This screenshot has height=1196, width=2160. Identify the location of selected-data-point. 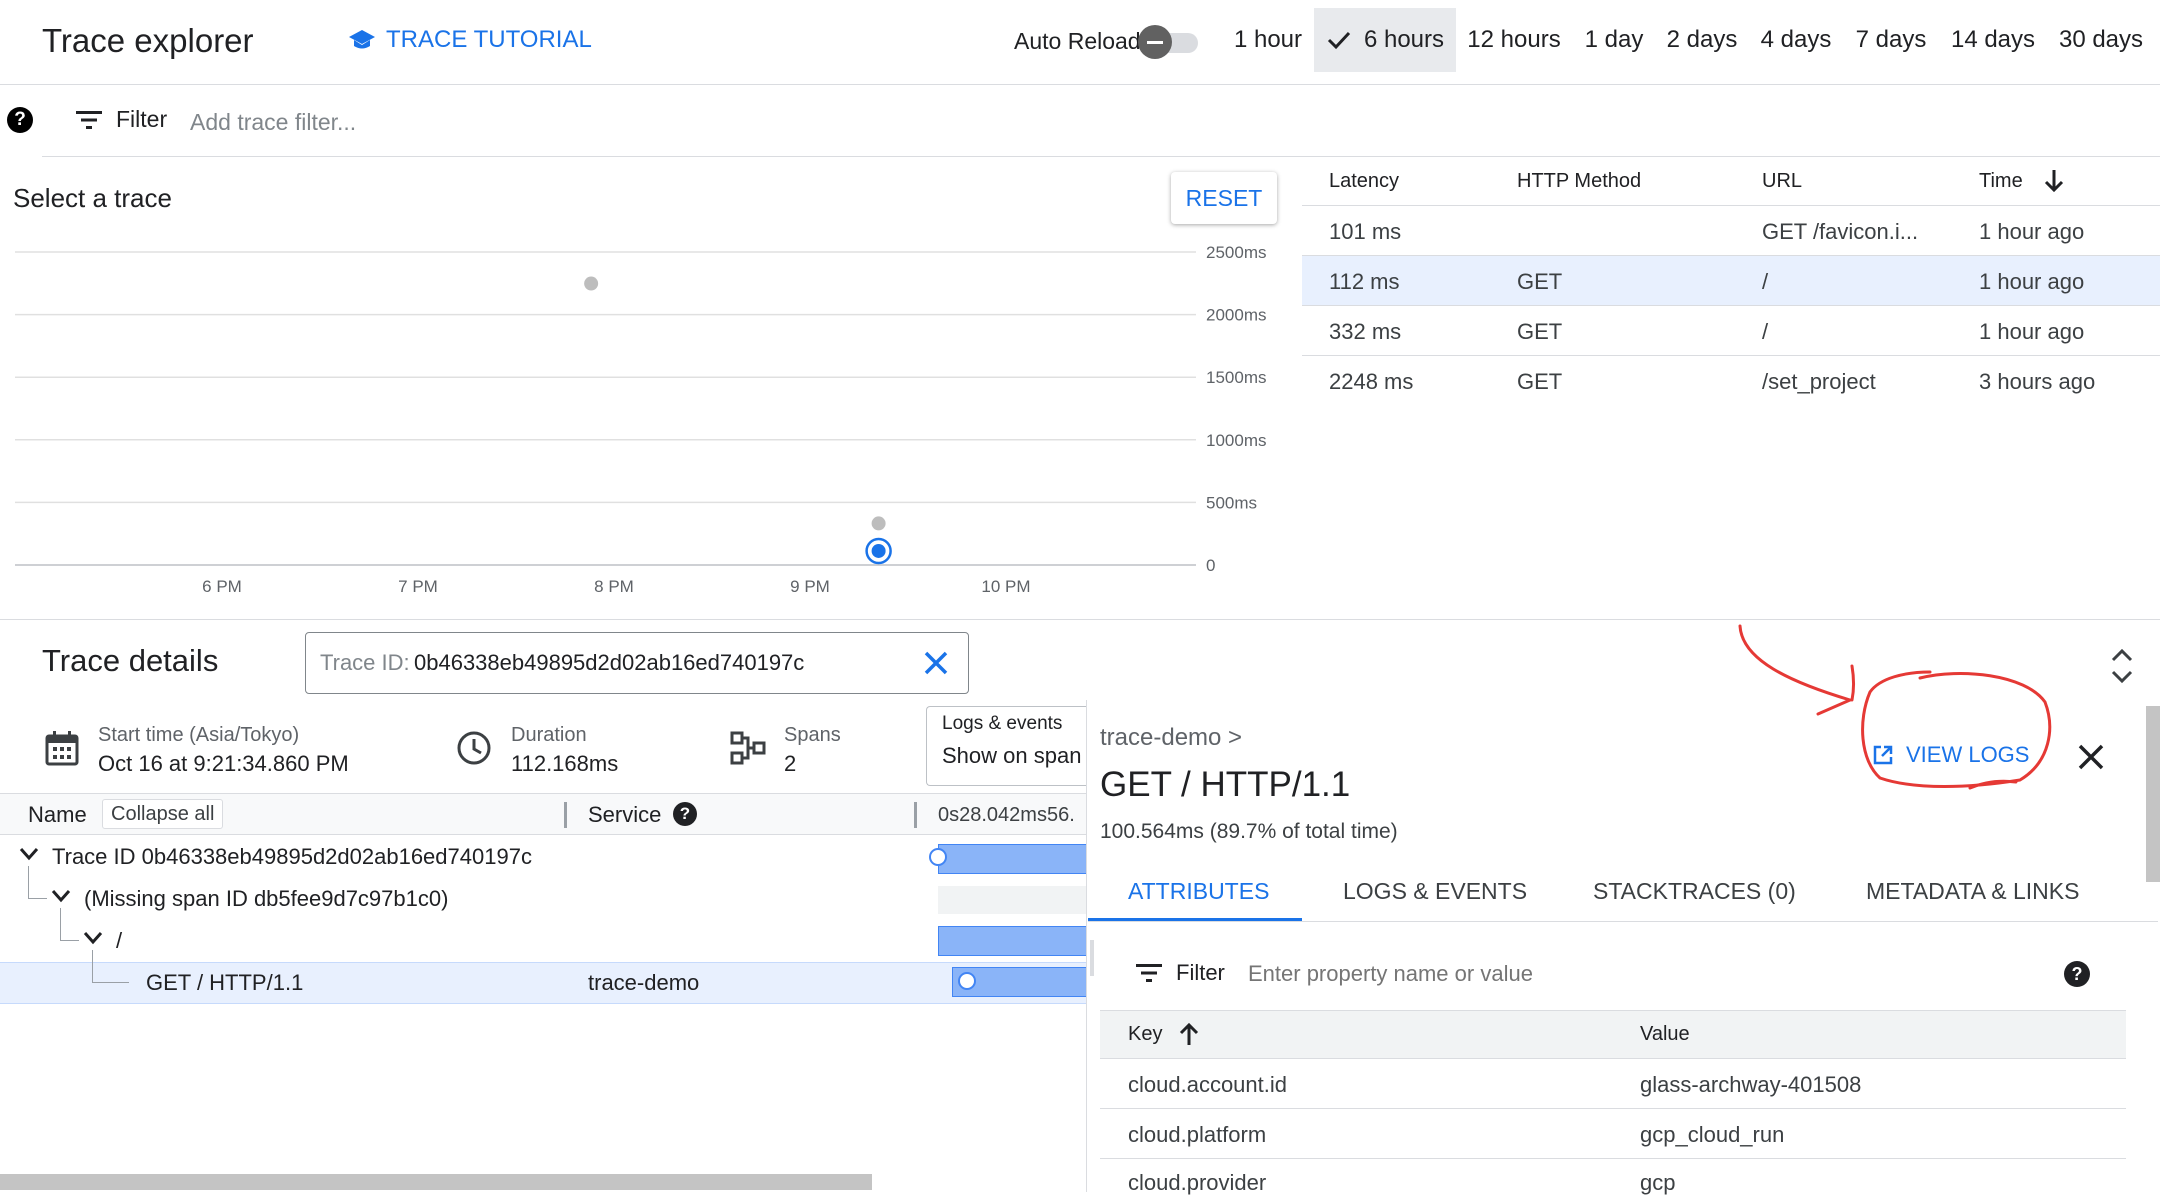
(878, 550).